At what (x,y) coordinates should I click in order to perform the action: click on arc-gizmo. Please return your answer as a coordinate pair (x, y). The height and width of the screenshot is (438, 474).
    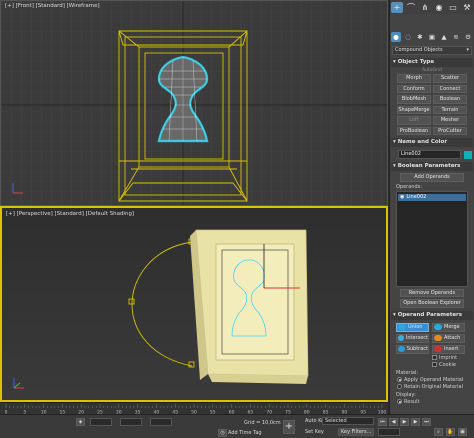
    Looking at the image, I should click on (161, 303).